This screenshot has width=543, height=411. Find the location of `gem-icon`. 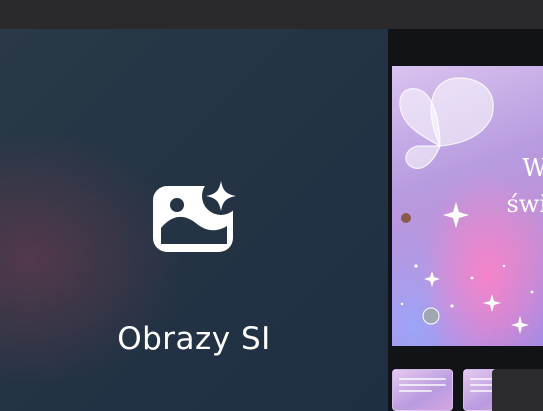

gem-icon is located at coordinates (406, 218).